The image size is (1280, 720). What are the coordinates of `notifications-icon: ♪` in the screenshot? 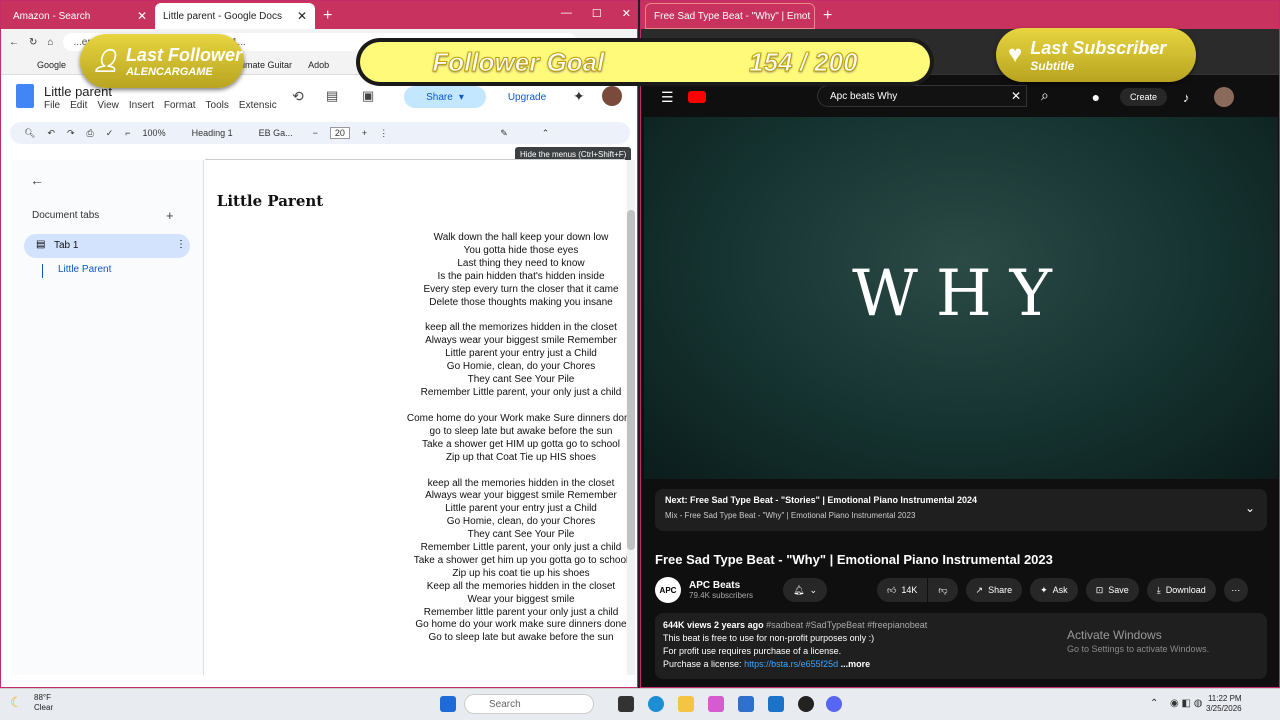 It's located at (1186, 97).